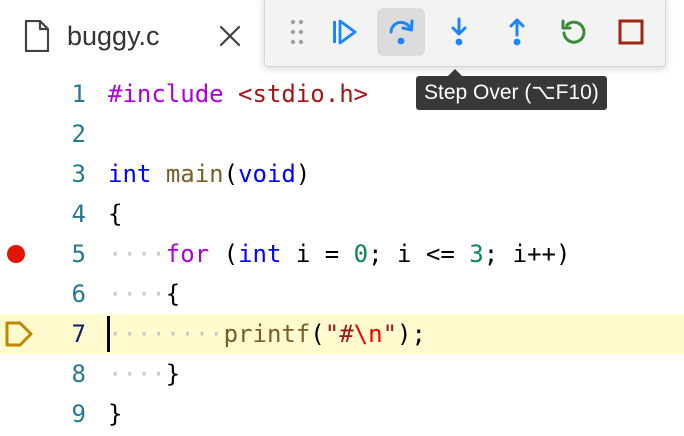 This screenshot has height=436, width=684. Describe the element at coordinates (342, 134) in the screenshot. I see `code-line: 2` at that location.